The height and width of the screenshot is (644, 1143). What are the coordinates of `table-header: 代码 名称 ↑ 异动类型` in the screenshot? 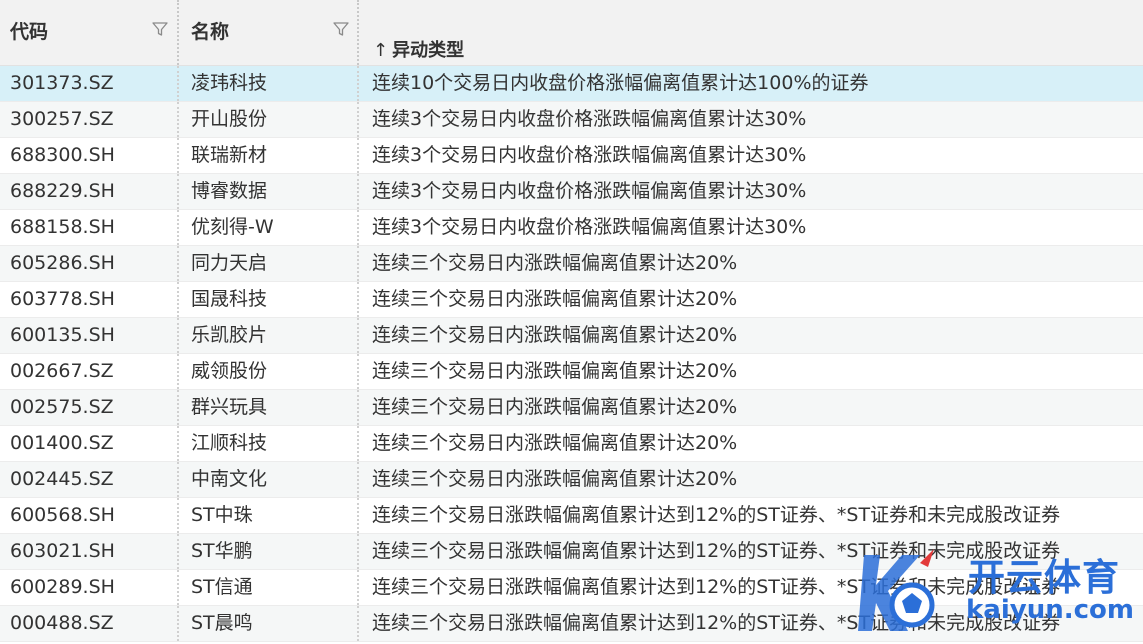 It's located at (571, 33).